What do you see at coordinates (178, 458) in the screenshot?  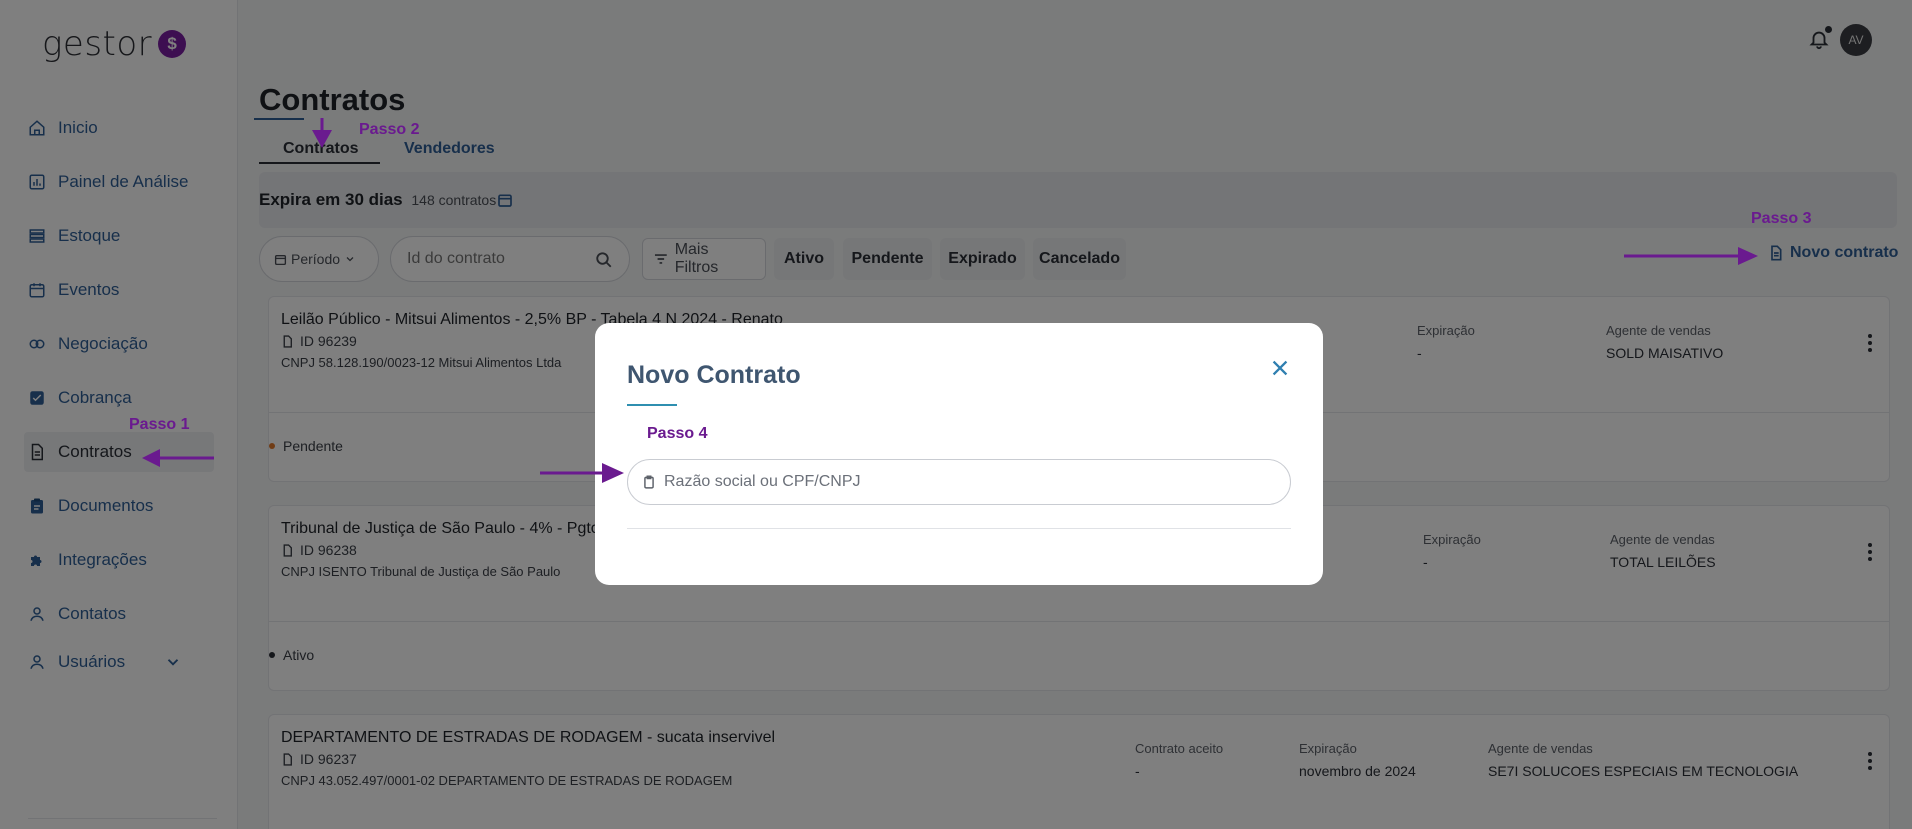 I see `arrow-left-icon` at bounding box center [178, 458].